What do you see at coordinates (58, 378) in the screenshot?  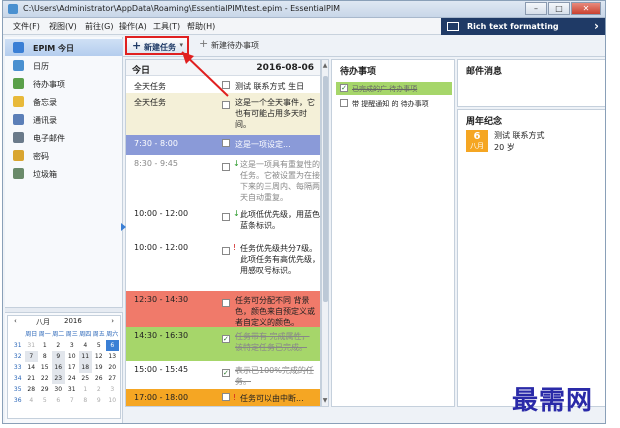 I see `calendar-day: 23` at bounding box center [58, 378].